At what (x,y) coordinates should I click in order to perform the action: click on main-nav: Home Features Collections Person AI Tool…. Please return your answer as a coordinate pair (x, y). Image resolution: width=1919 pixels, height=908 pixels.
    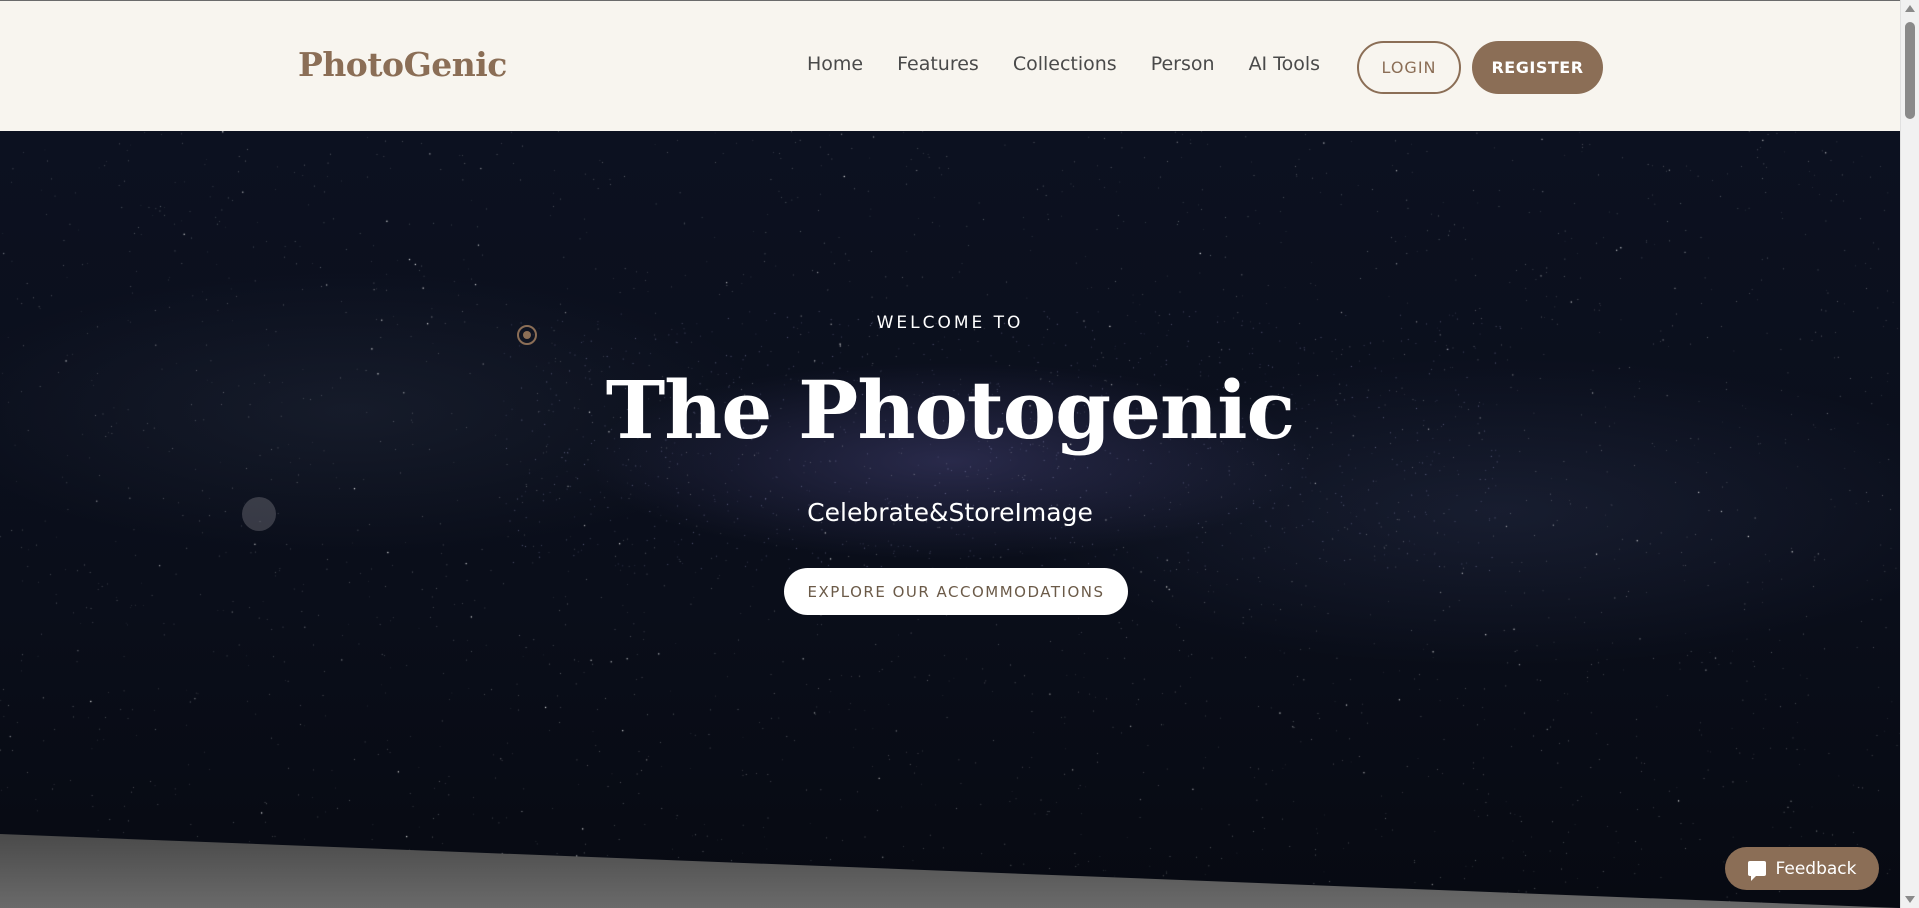
    Looking at the image, I should click on (1063, 64).